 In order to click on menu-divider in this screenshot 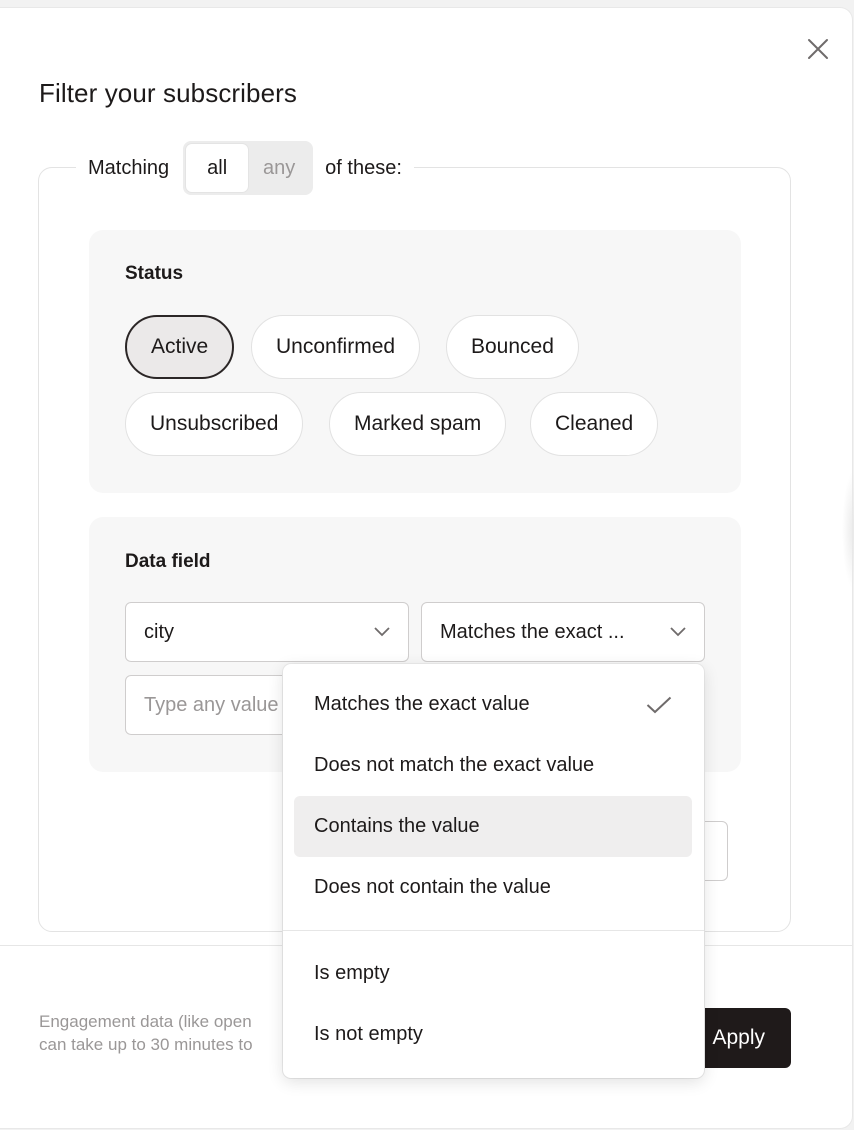, I will do `click(493, 930)`.